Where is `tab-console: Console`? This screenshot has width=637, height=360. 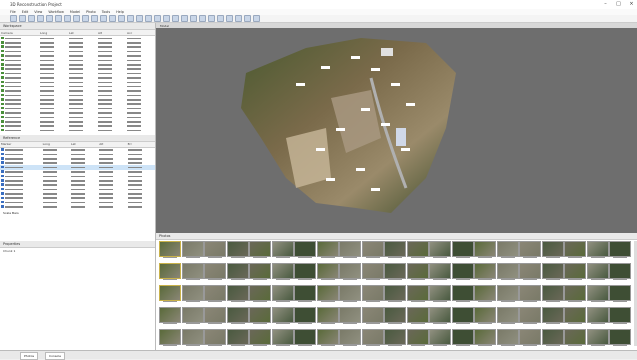
tab-console: Console is located at coordinates (55, 356).